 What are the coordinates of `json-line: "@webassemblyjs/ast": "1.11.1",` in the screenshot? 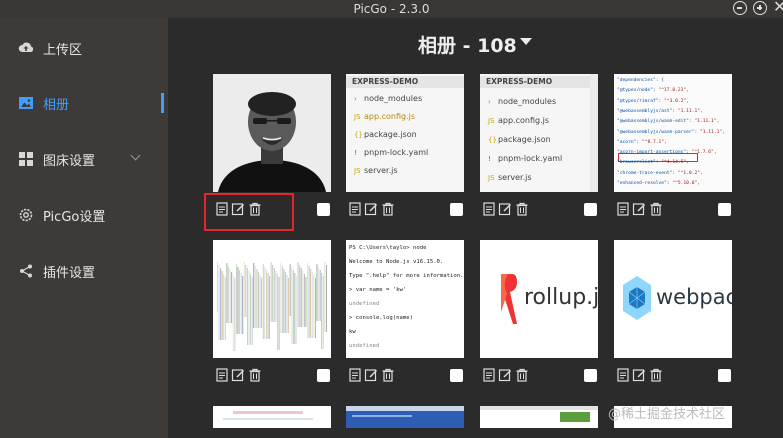 It's located at (660, 111).